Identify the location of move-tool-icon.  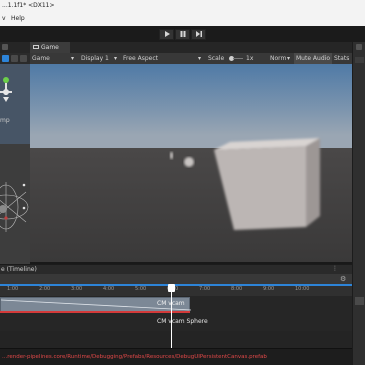
(5, 58).